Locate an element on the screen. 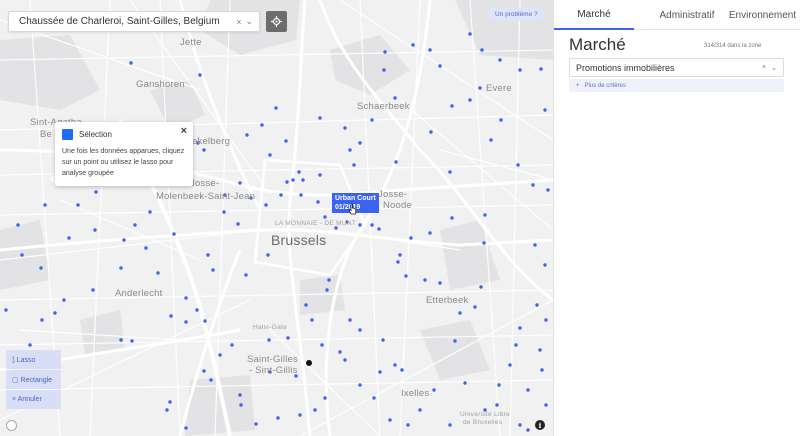  clear-search-icon: × is located at coordinates (238, 22).